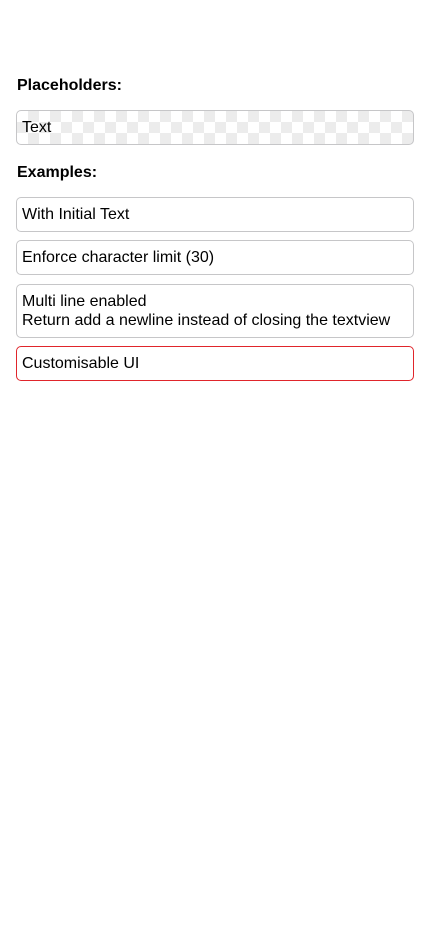 The height and width of the screenshot is (932, 430). What do you see at coordinates (76, 214) in the screenshot?
I see `initial-text-value: With Initial Text` at bounding box center [76, 214].